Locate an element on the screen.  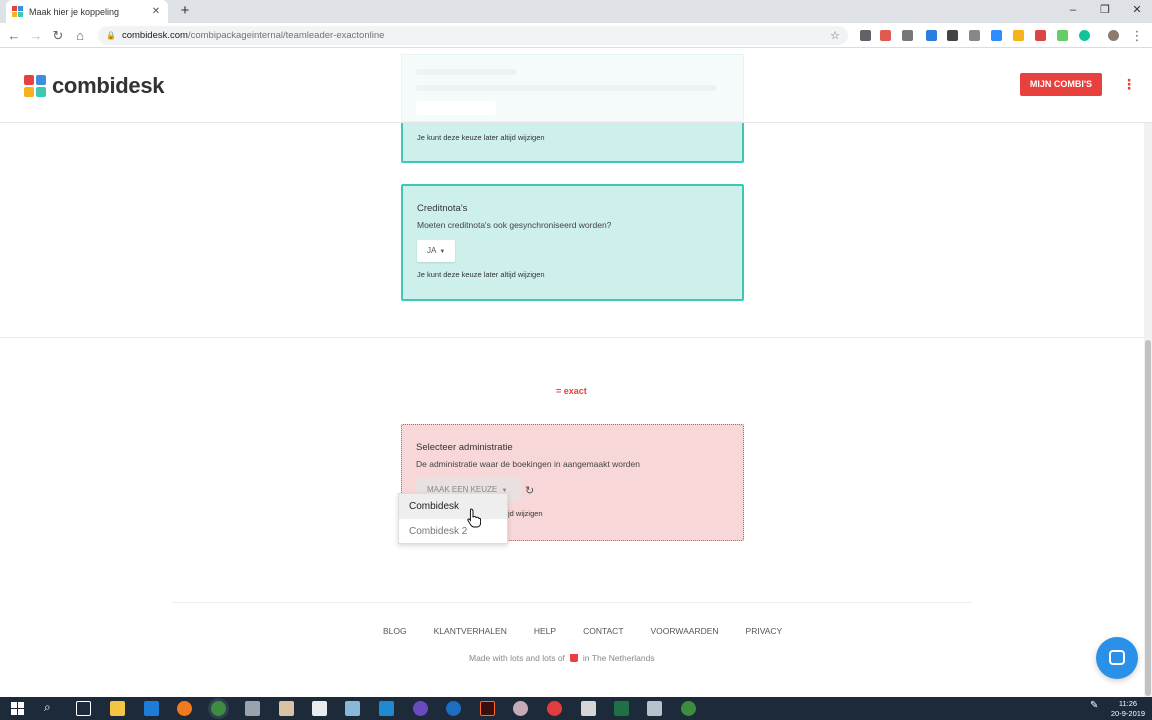
lock-icon: 🔒 is located at coordinates (111, 35).